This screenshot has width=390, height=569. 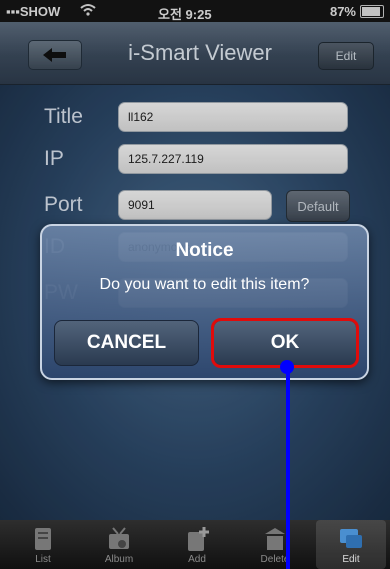 What do you see at coordinates (43, 539) in the screenshot?
I see `list-icon` at bounding box center [43, 539].